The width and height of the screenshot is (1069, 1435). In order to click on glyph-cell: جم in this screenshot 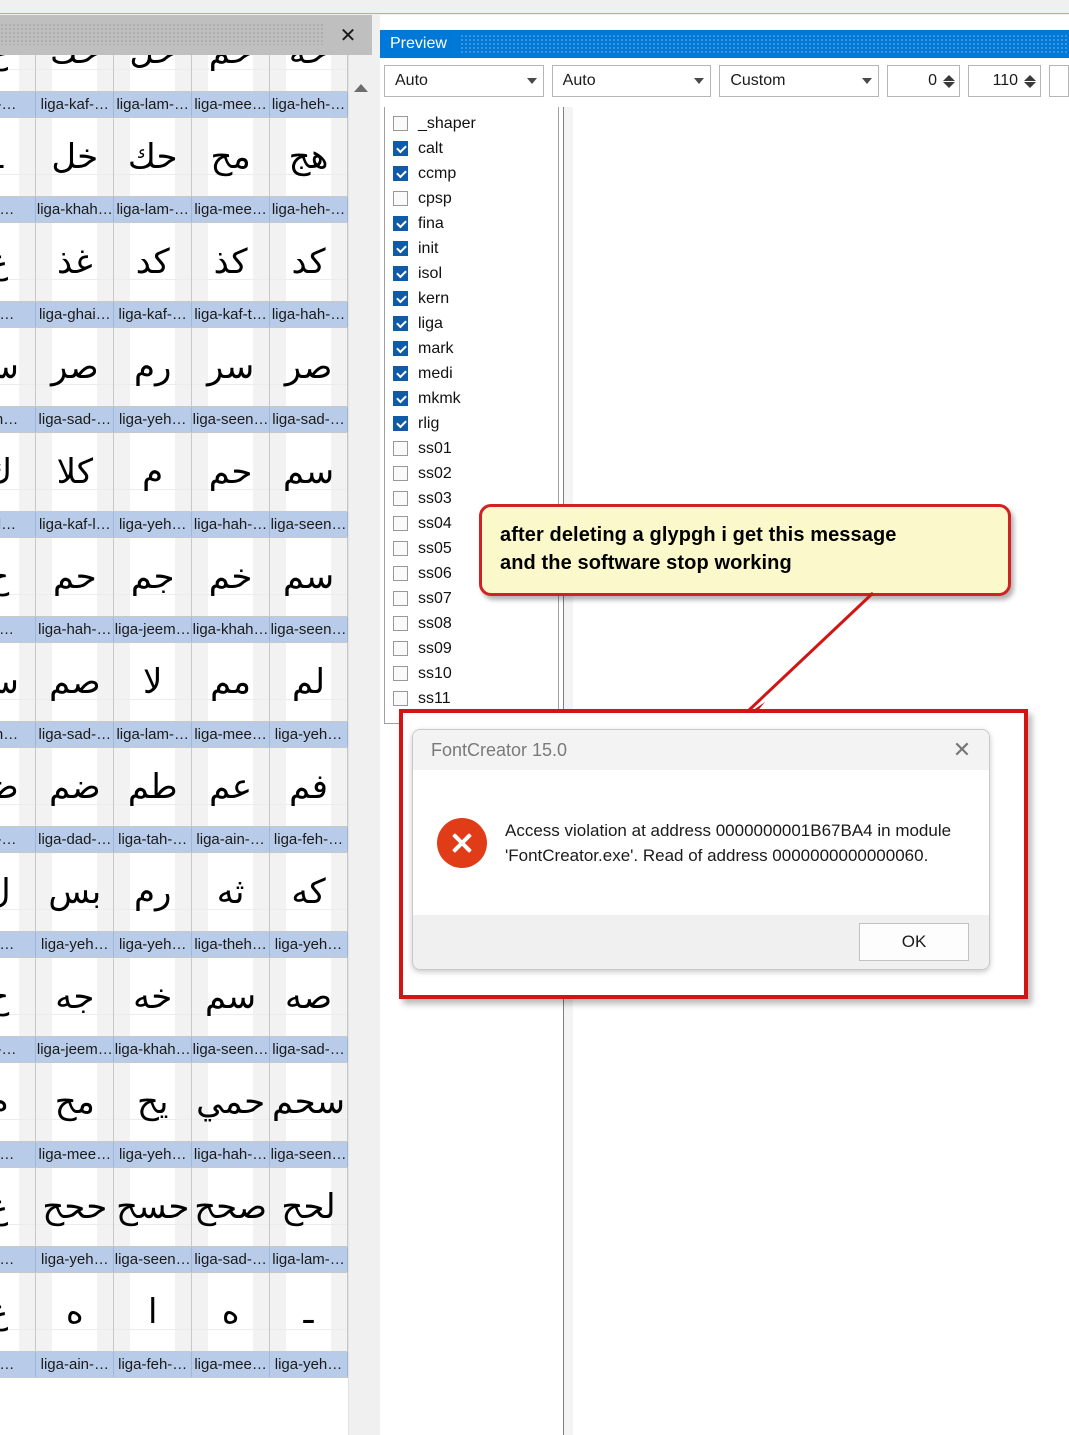, I will do `click(153, 577)`.